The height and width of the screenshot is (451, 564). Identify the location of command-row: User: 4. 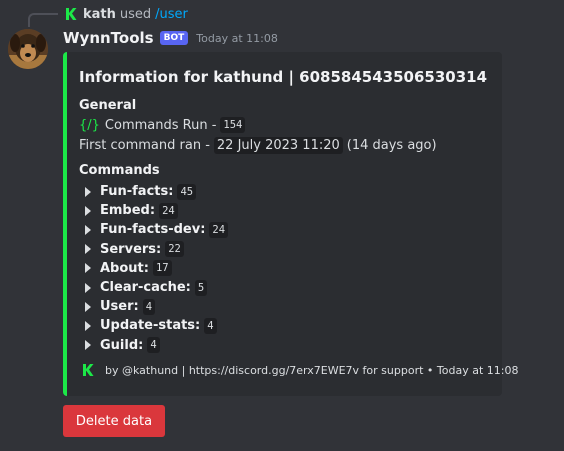
(120, 306).